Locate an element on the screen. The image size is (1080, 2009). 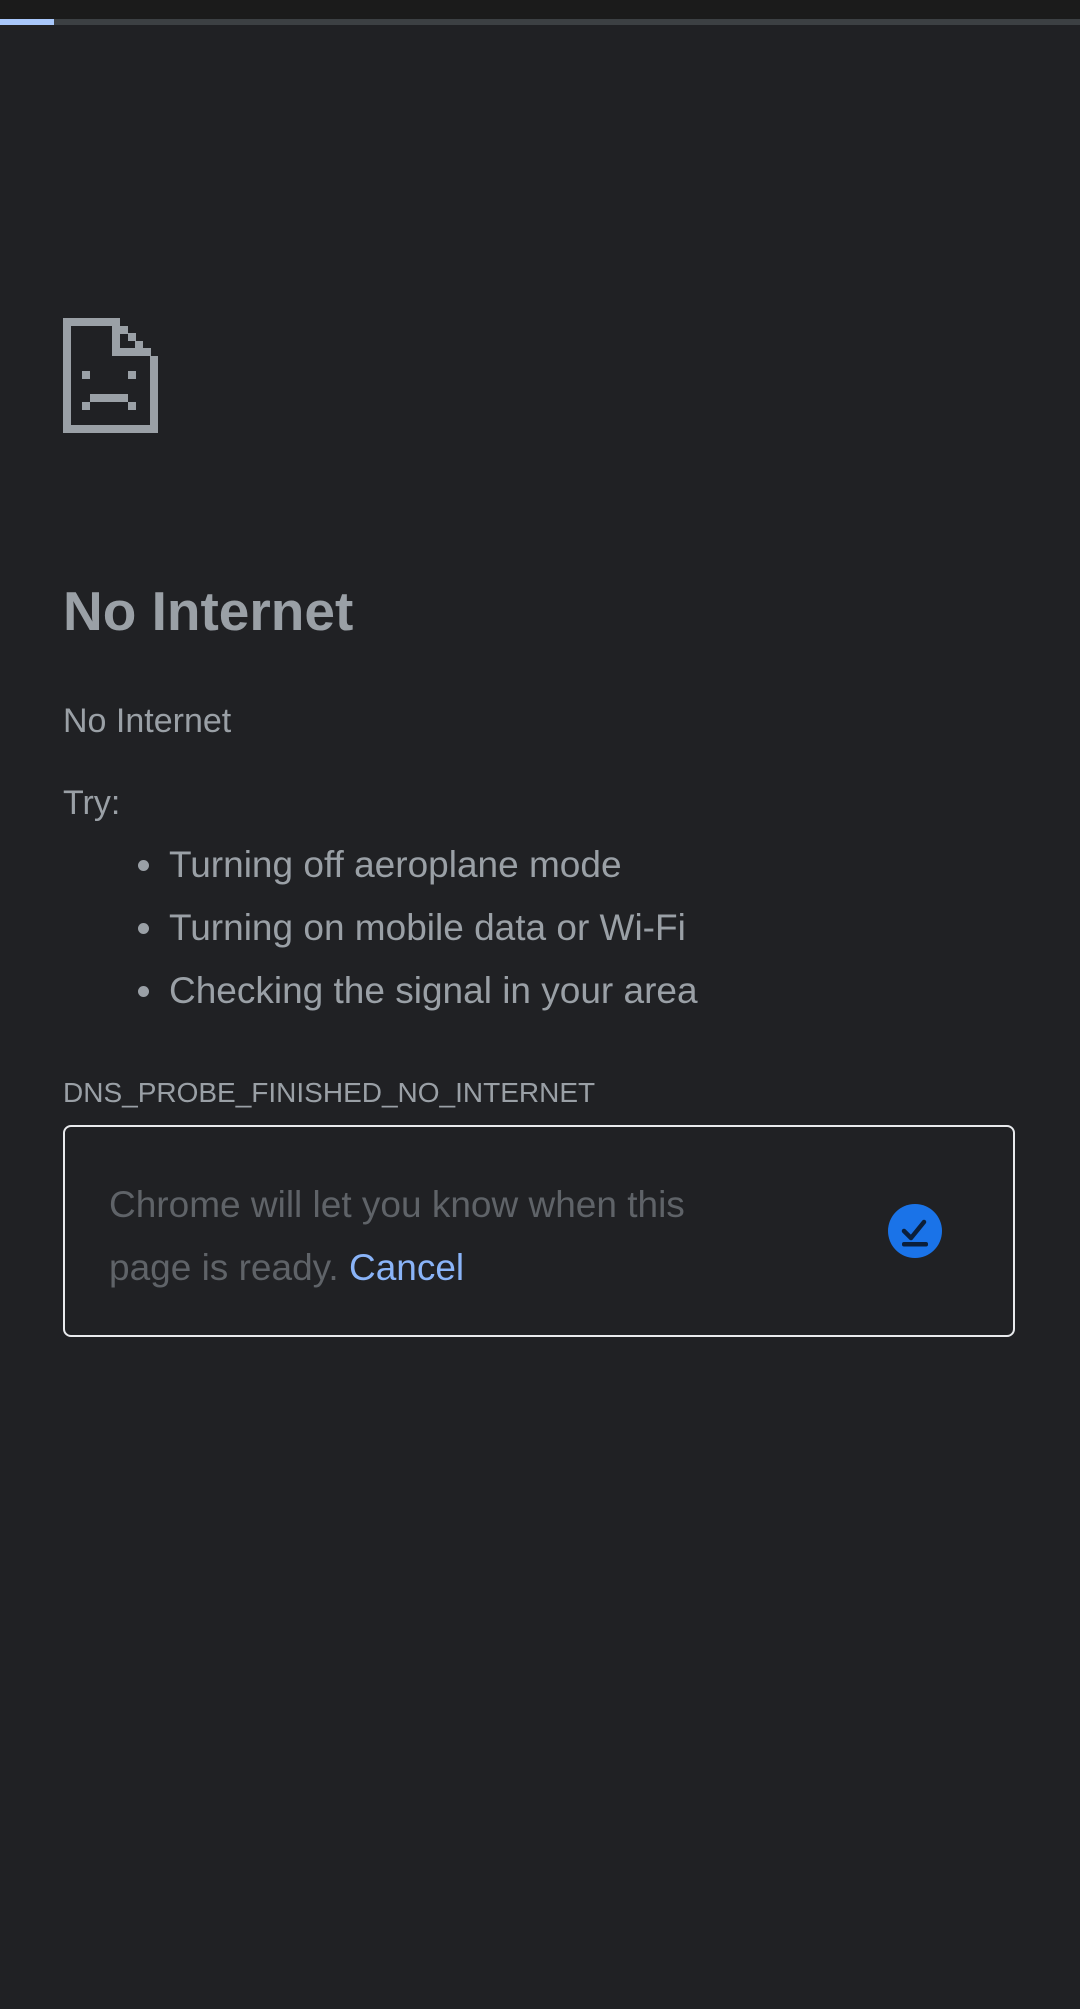
suggestion-item: Turning off aeroplane mode is located at coordinates (415, 872).